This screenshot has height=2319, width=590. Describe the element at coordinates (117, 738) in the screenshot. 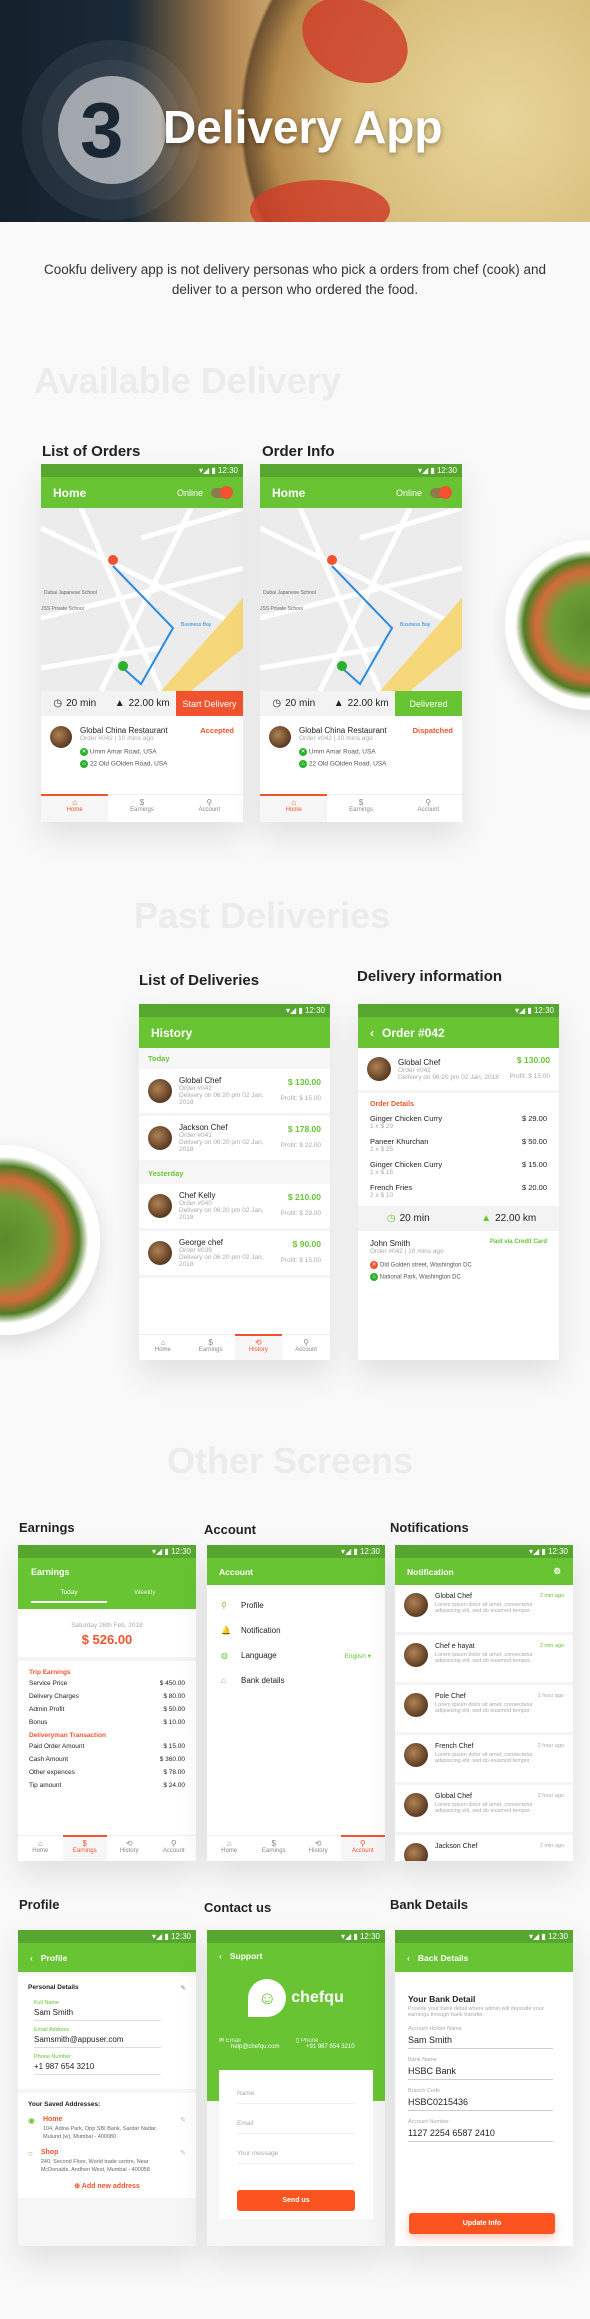

I see `order-meta: Order #042 | 10 mins ago` at that location.